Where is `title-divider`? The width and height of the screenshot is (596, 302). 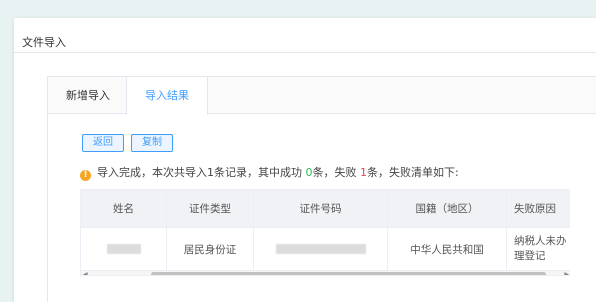
title-divider is located at coordinates (305, 52).